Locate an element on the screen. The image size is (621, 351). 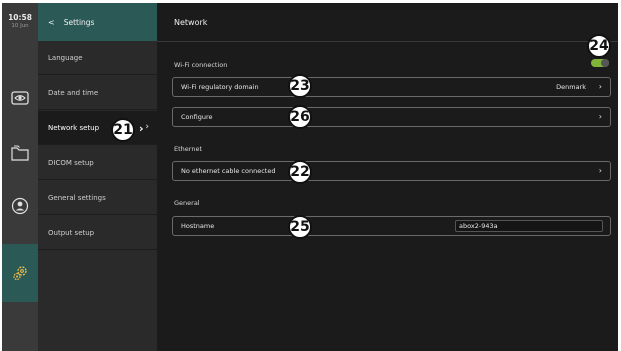
header-divider is located at coordinates (387, 41).